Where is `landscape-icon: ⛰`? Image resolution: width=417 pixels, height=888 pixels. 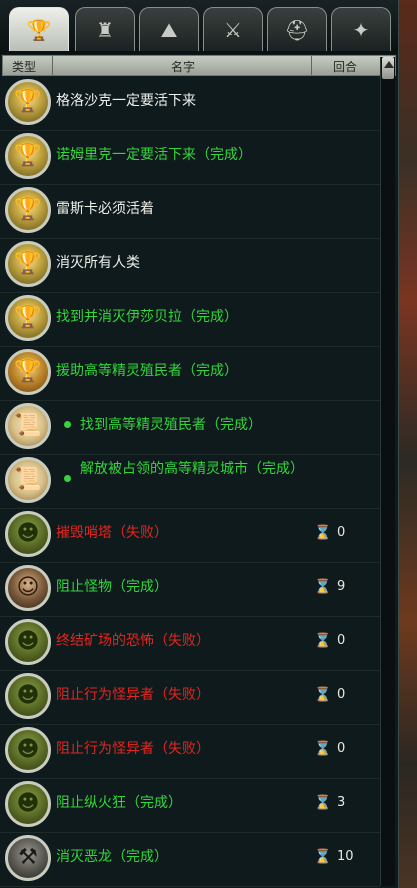
landscape-icon: ⛰ is located at coordinates (169, 29).